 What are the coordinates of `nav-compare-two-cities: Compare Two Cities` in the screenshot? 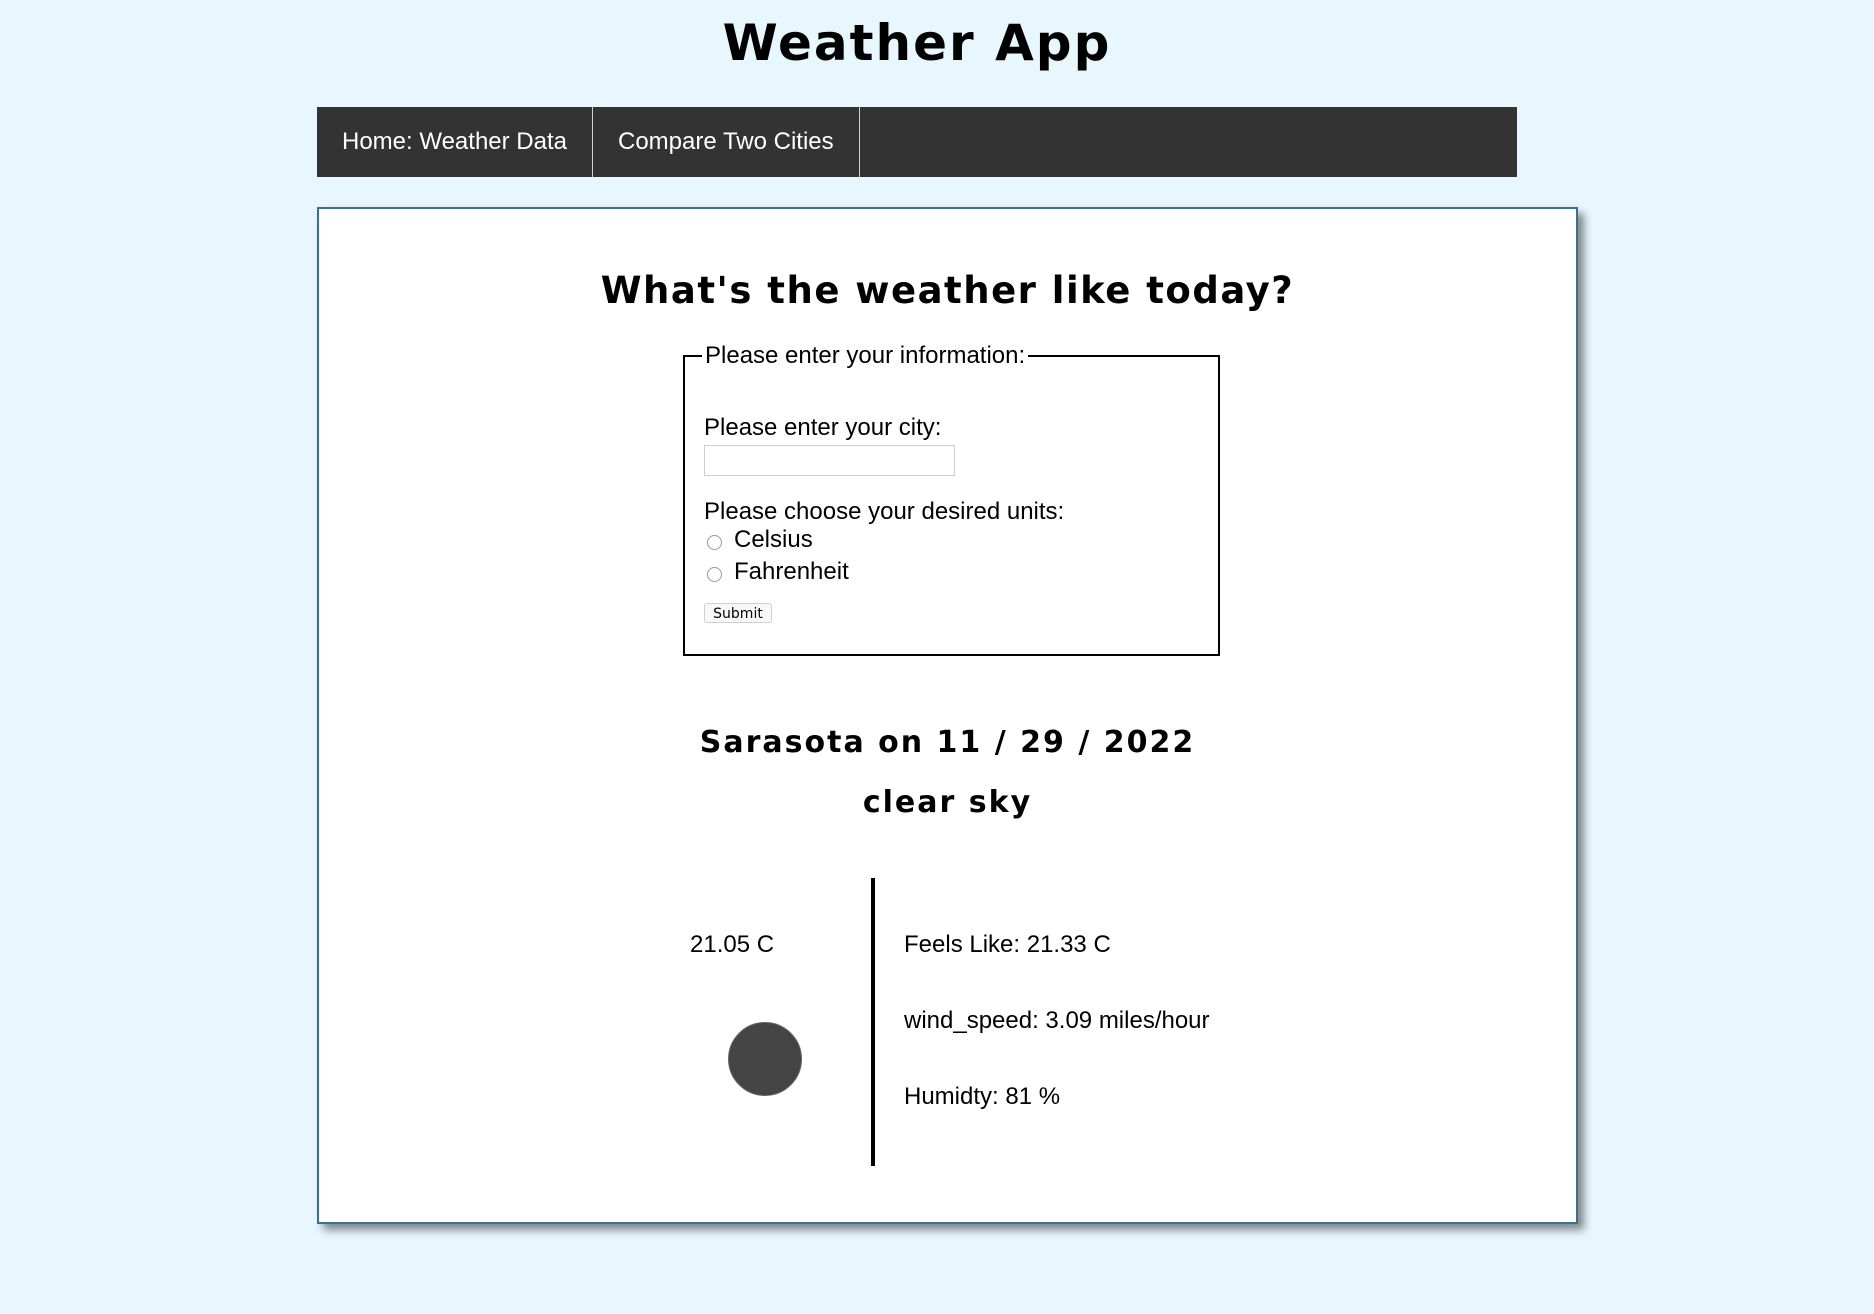 It's located at (726, 142).